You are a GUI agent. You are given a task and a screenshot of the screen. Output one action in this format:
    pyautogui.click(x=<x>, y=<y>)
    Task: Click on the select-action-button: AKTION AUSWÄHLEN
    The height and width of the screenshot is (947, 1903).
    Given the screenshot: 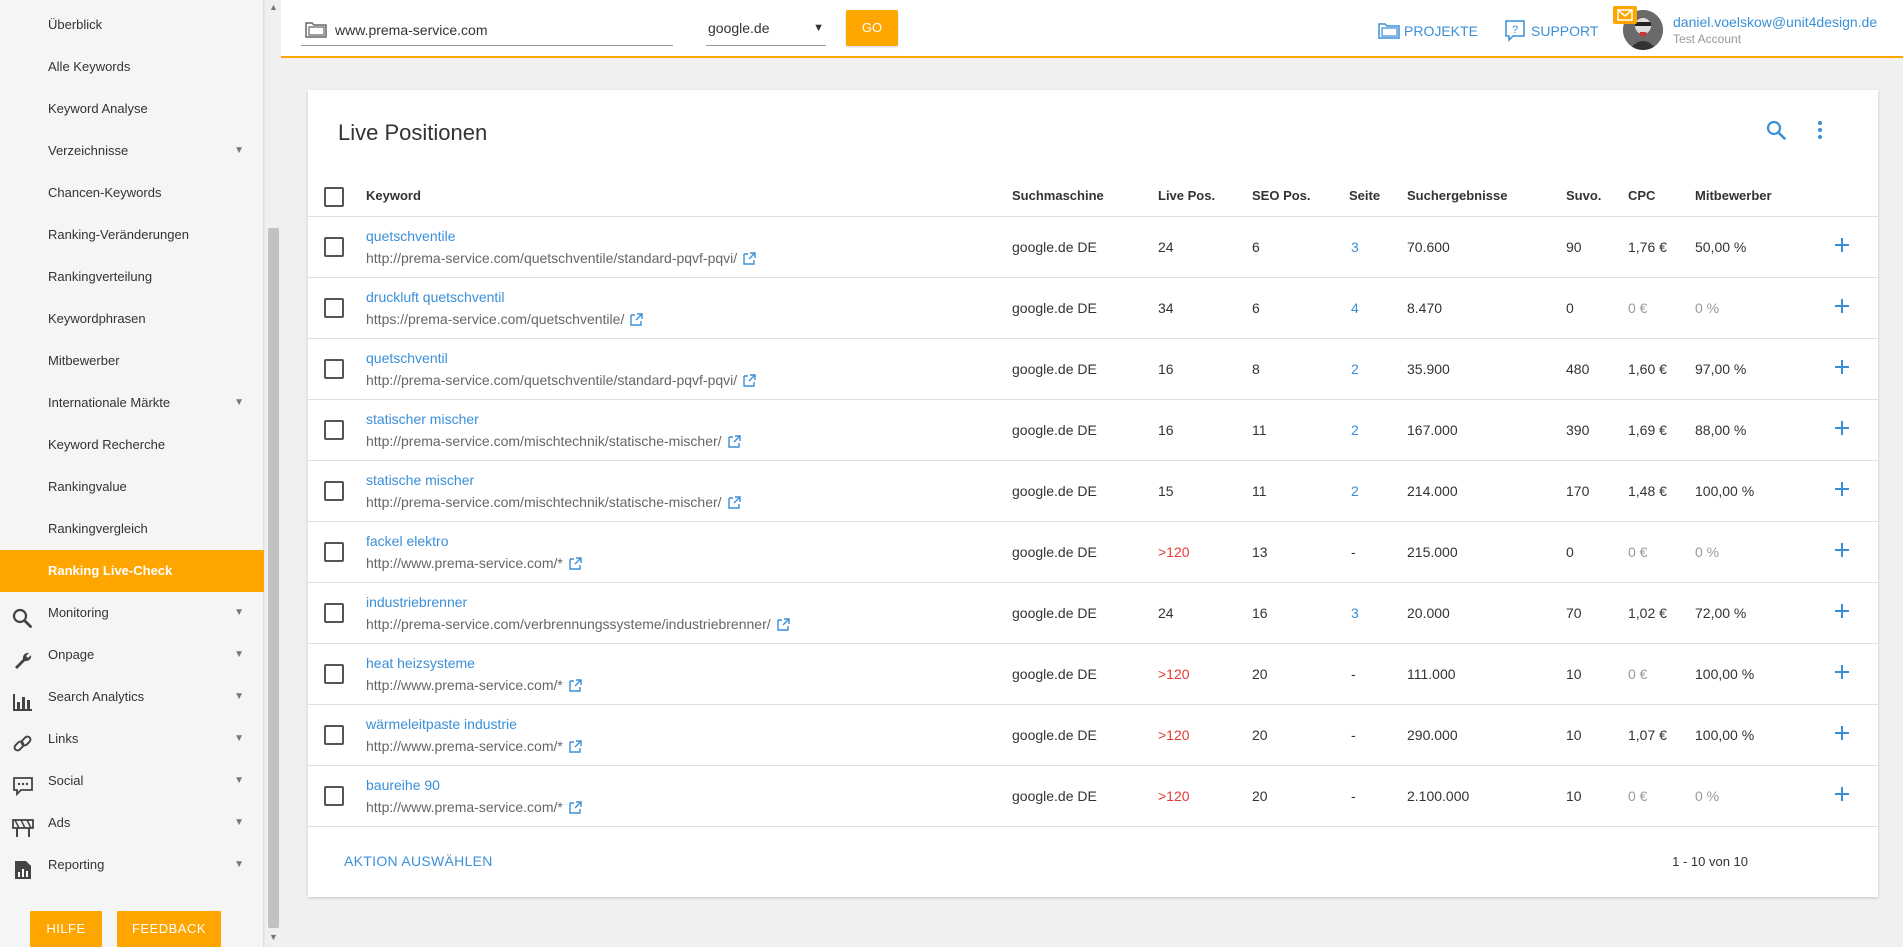 What is the action you would take?
    pyautogui.click(x=418, y=861)
    